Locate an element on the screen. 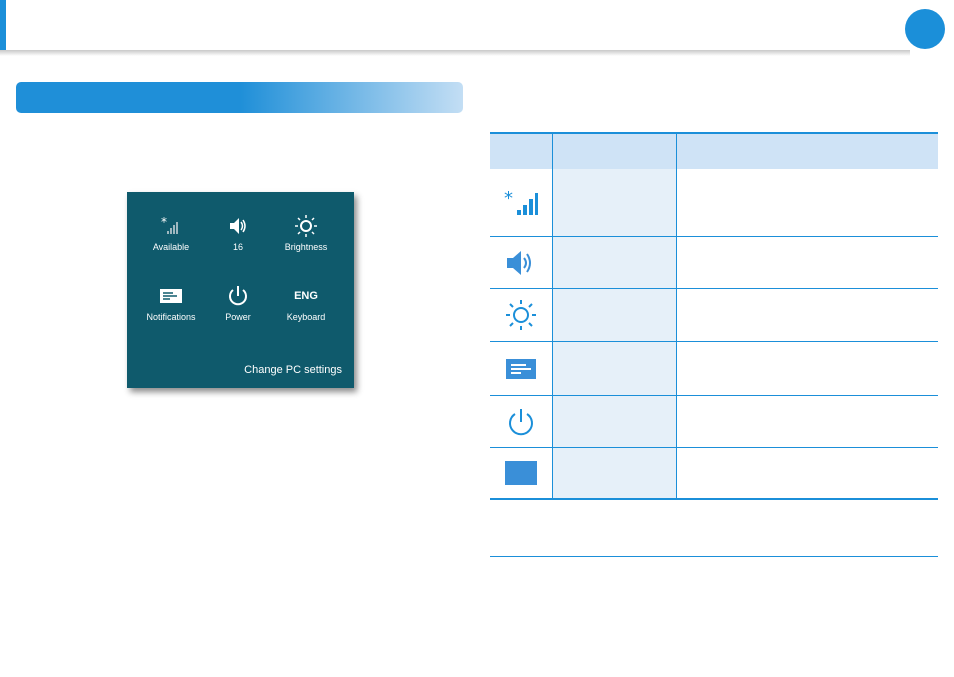 This screenshot has width=954, height=677. tile-keyboard: ENG Keyboard is located at coordinates (306, 302).